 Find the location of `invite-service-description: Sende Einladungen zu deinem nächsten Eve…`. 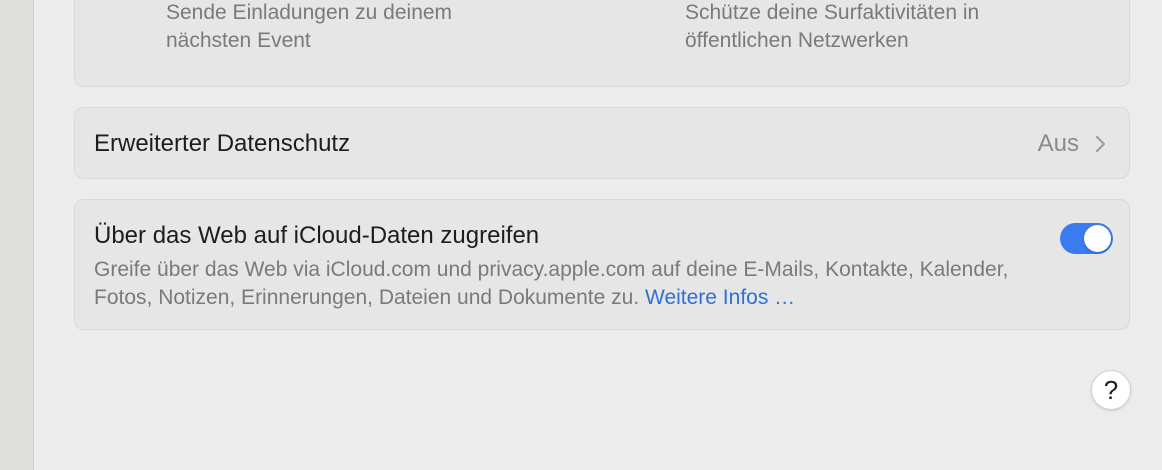

invite-service-description: Sende Einladungen zu deinem nächsten Eve… is located at coordinates (309, 27).